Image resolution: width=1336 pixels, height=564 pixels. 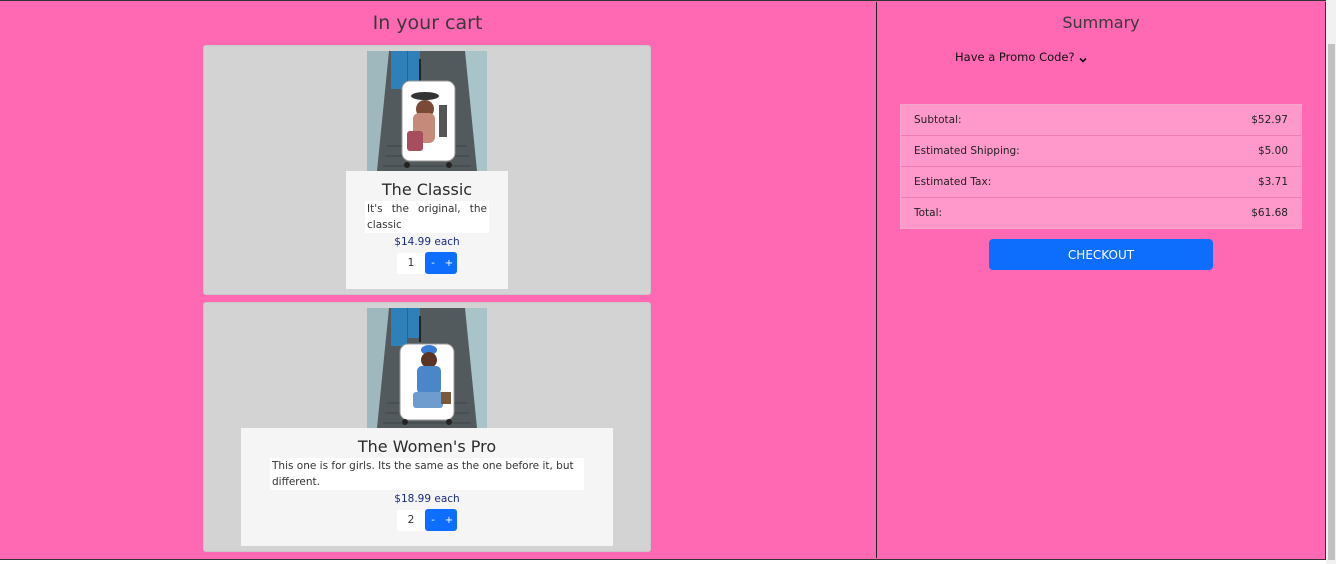 What do you see at coordinates (967, 151) in the screenshot?
I see `summary-label: Estimated Shipping:` at bounding box center [967, 151].